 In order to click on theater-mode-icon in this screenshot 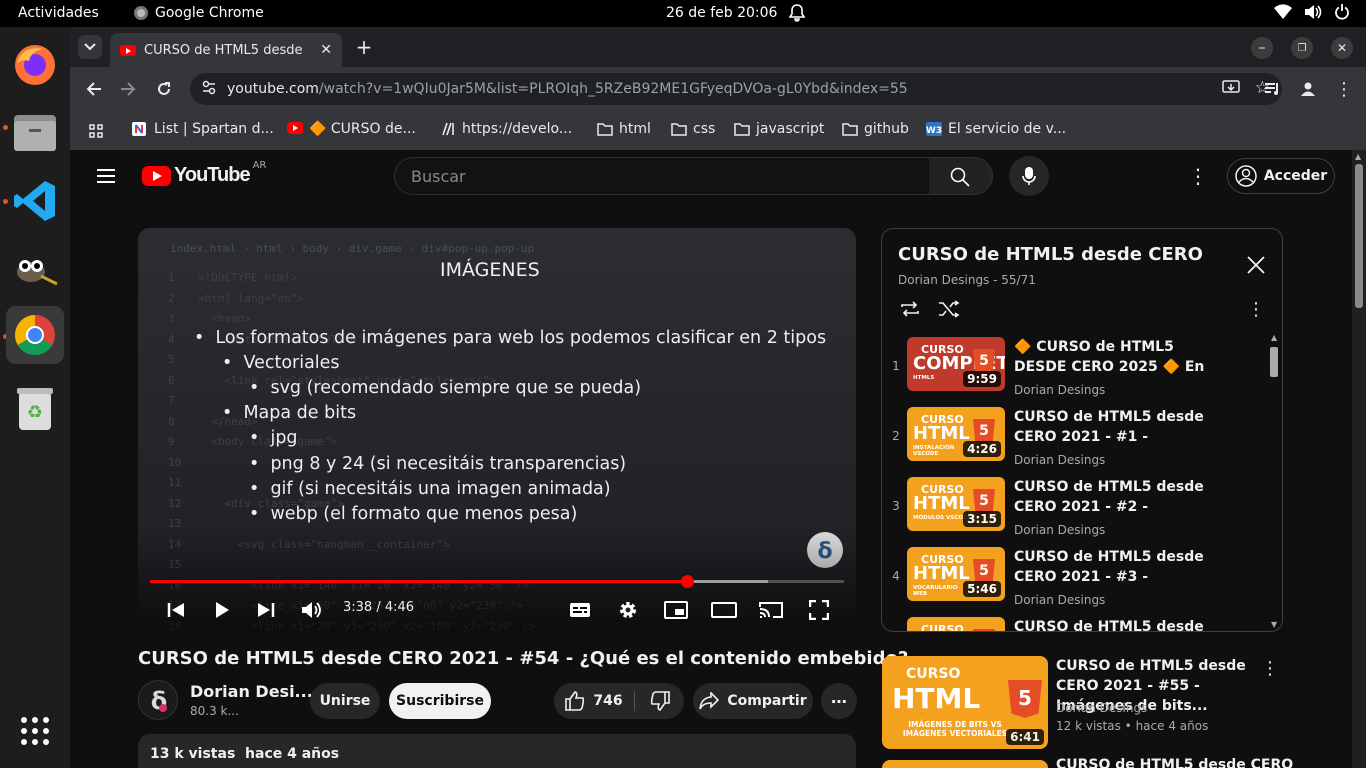, I will do `click(724, 610)`.